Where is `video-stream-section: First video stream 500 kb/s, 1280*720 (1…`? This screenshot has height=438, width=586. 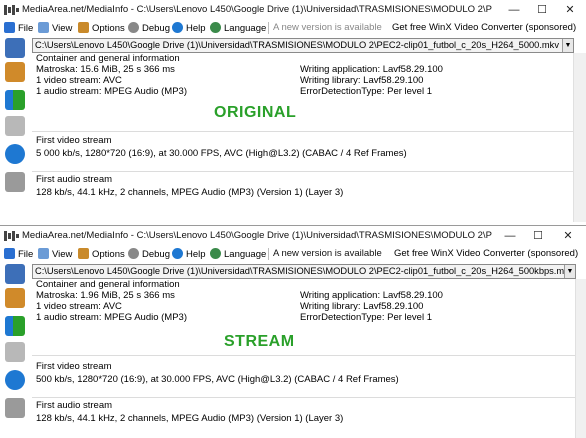
video-stream-section: First video stream 500 kb/s, 1280*720 (1… is located at coordinates (304, 379).